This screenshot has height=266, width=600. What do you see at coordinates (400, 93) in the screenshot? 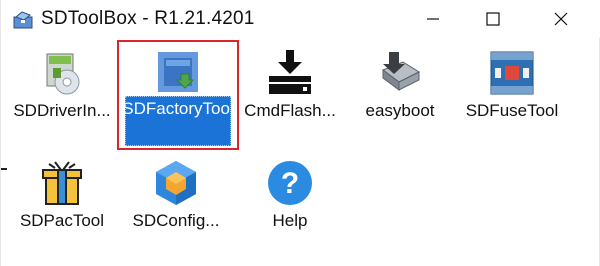
I see `tool-easyboot: easyboot` at bounding box center [400, 93].